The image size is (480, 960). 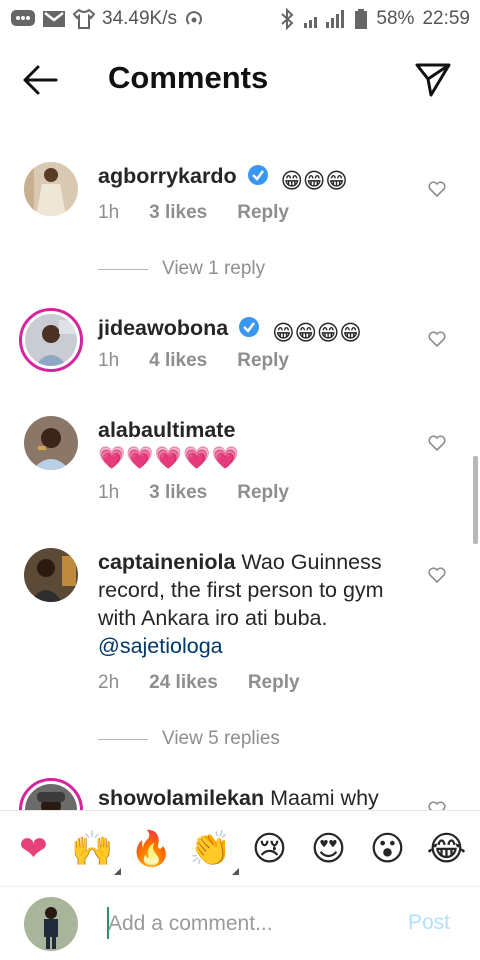 What do you see at coordinates (317, 333) in the screenshot?
I see `comment-text: 😁😁😁😁` at bounding box center [317, 333].